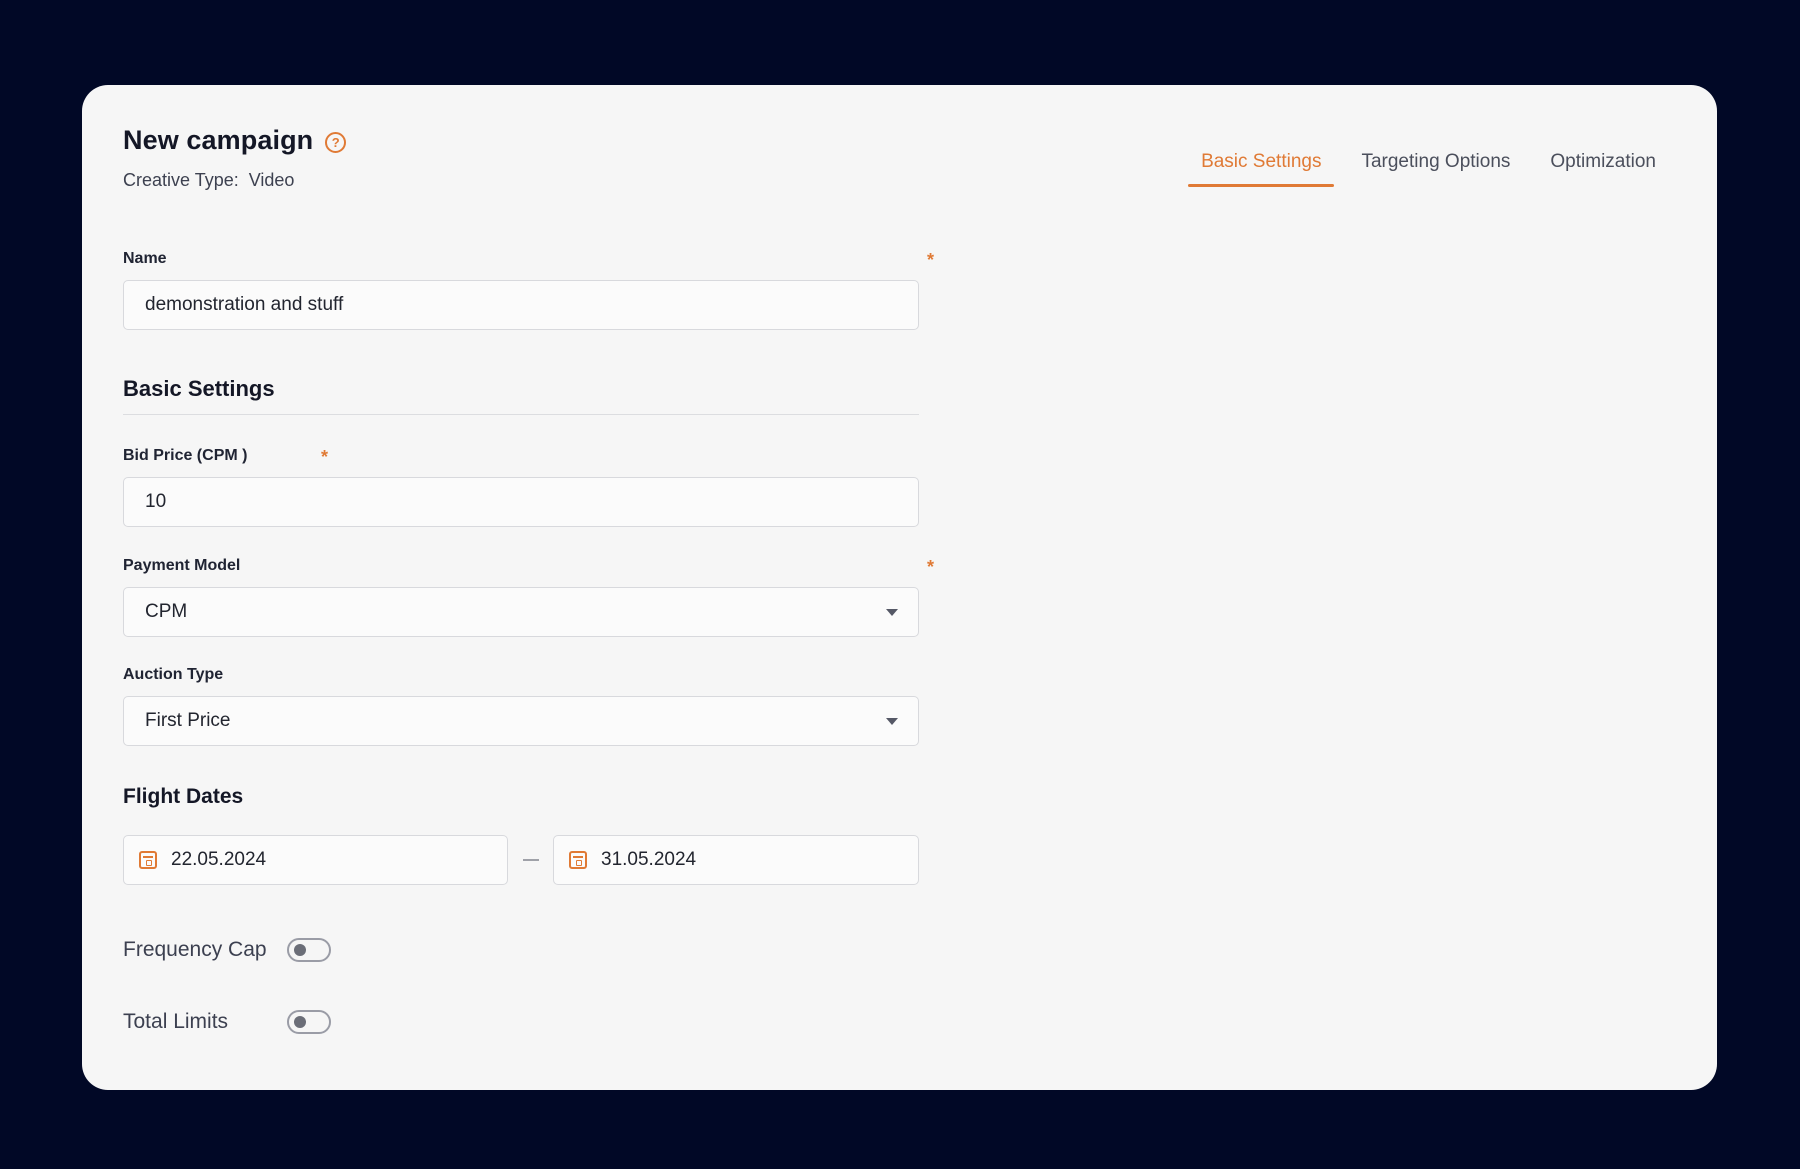 The width and height of the screenshot is (1800, 1169). Describe the element at coordinates (173, 674) in the screenshot. I see `auction-type-label: Auction Type` at that location.